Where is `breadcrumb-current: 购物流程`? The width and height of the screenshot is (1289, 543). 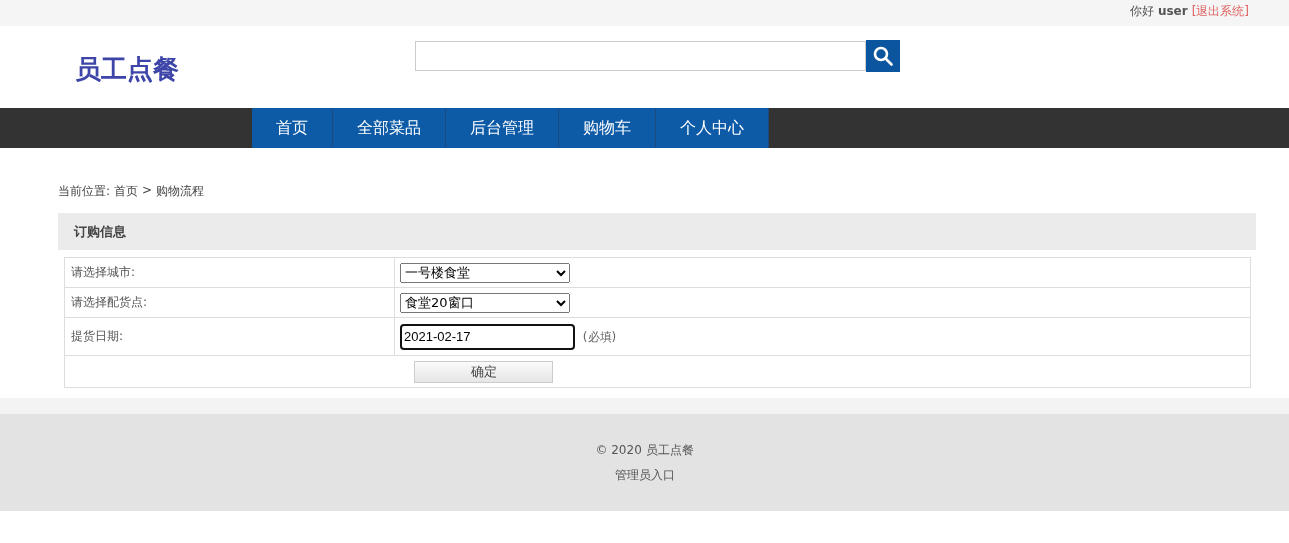 breadcrumb-current: 购物流程 is located at coordinates (180, 191).